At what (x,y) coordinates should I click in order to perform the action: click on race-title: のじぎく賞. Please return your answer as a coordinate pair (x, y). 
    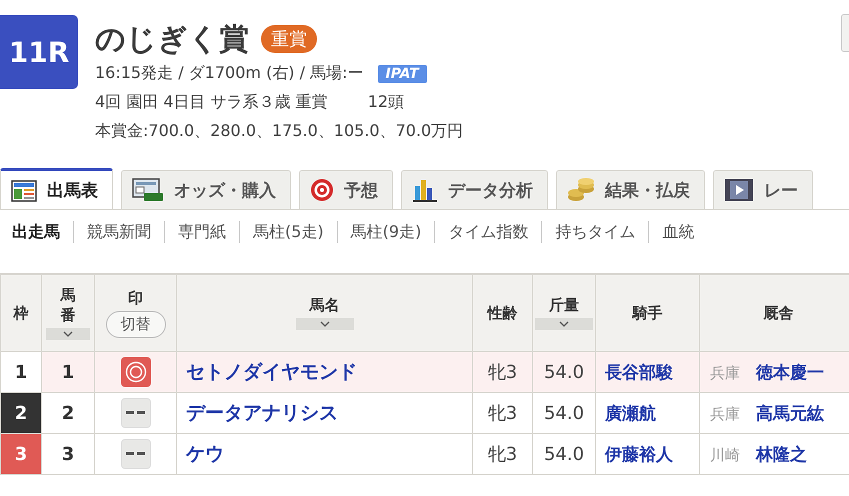
    Looking at the image, I should click on (172, 39).